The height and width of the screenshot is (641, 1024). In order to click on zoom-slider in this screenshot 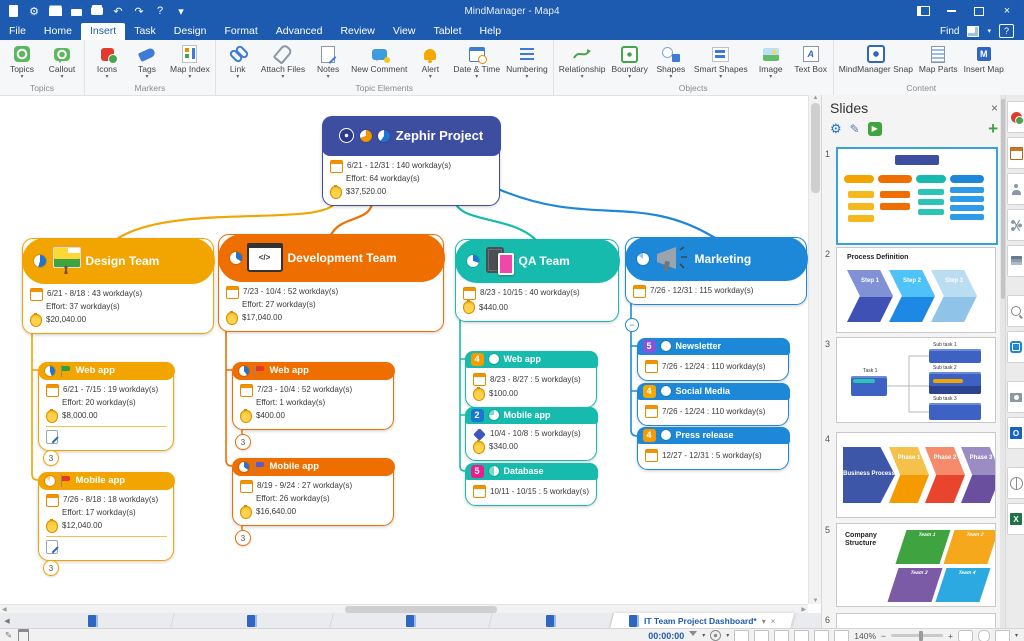, I will do `click(917, 635)`.